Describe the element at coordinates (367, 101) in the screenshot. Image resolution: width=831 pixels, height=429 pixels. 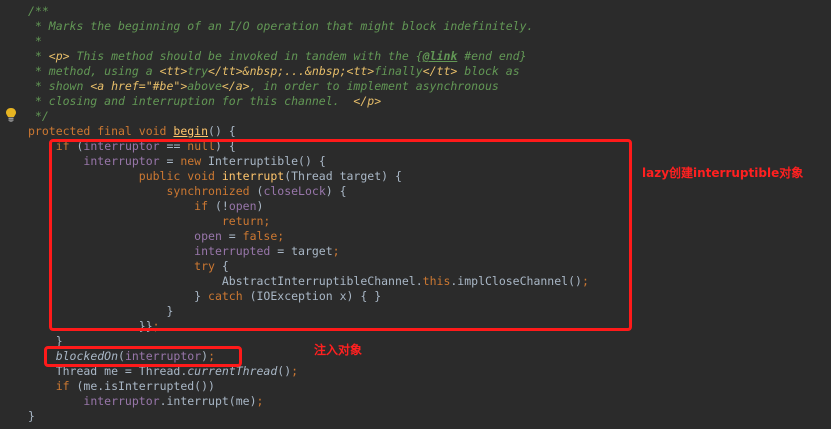
I see `code-token: </p>` at that location.